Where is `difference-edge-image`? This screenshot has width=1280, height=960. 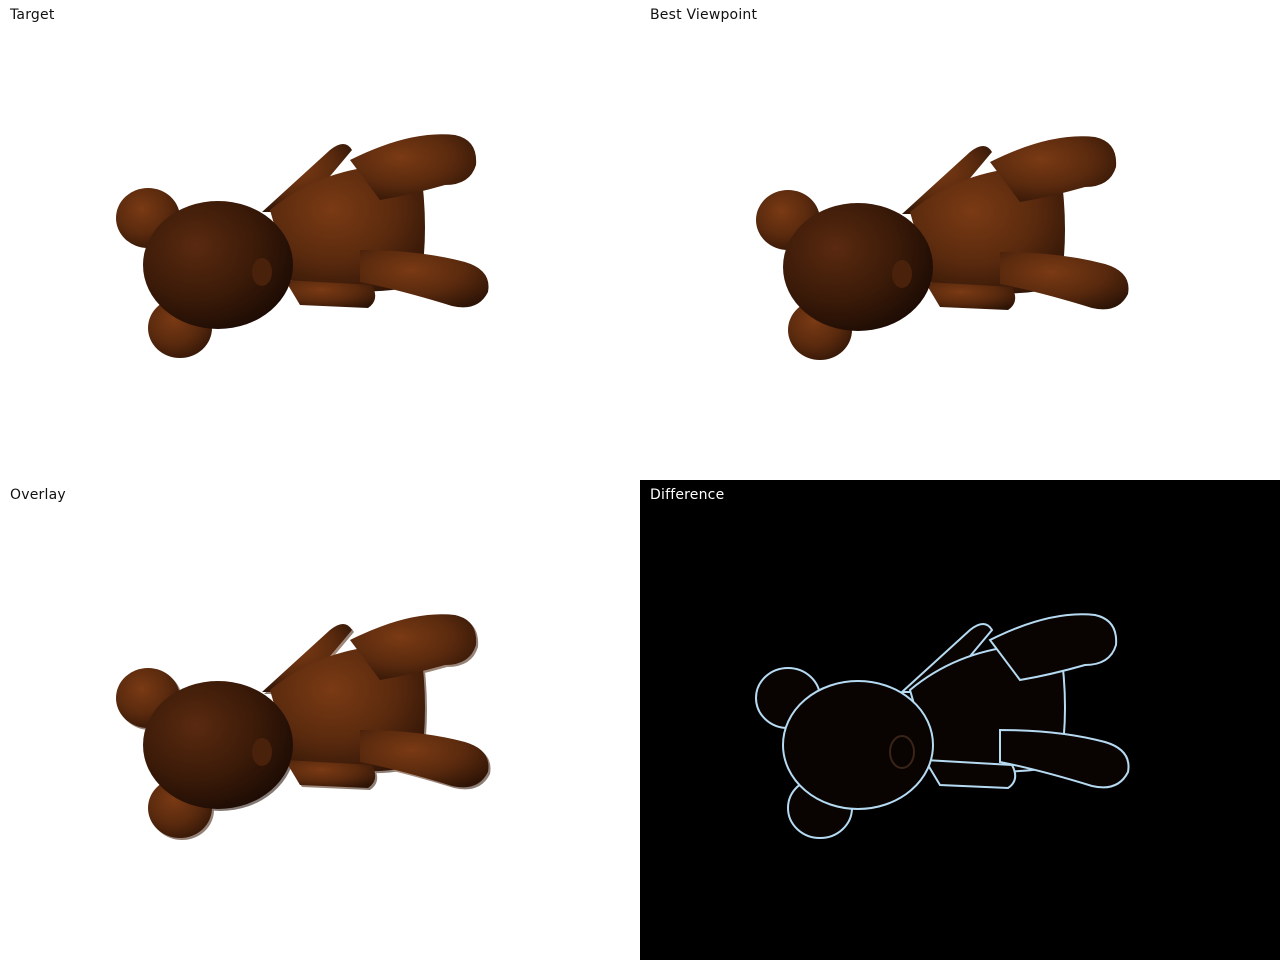
difference-edge-image is located at coordinates (942, 726).